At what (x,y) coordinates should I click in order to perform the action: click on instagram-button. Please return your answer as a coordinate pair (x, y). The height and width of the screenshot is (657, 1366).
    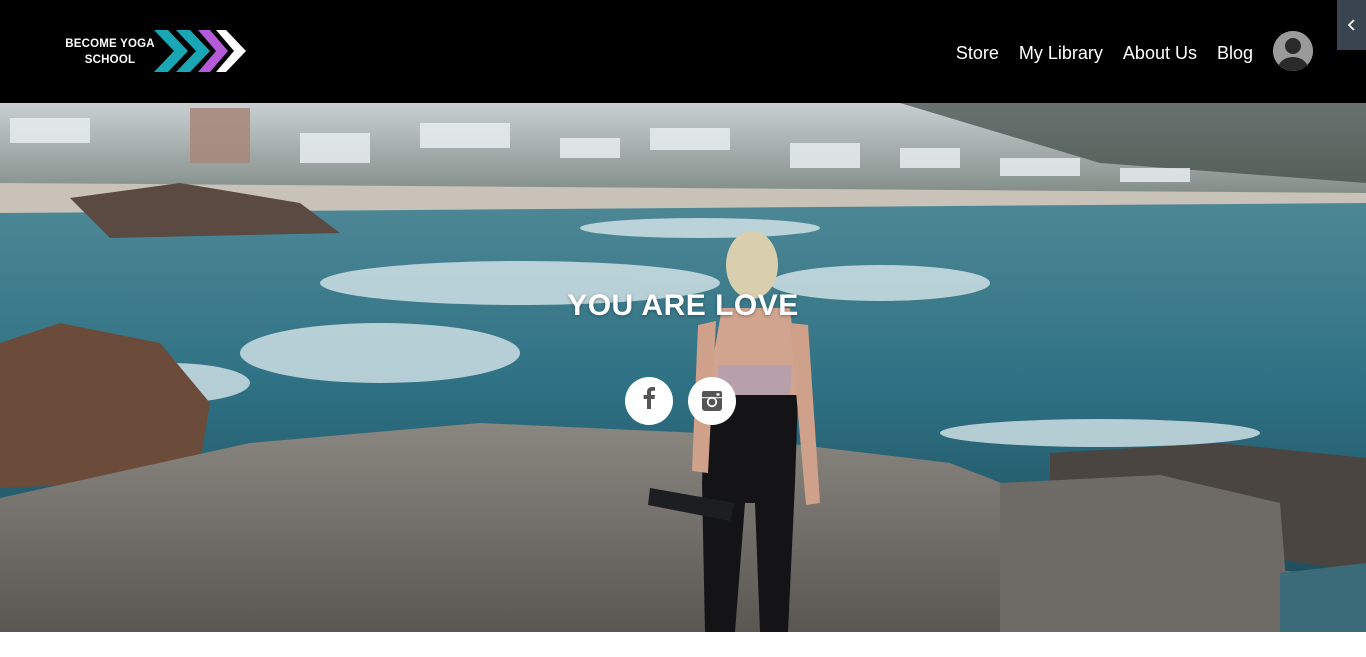
    Looking at the image, I should click on (712, 401).